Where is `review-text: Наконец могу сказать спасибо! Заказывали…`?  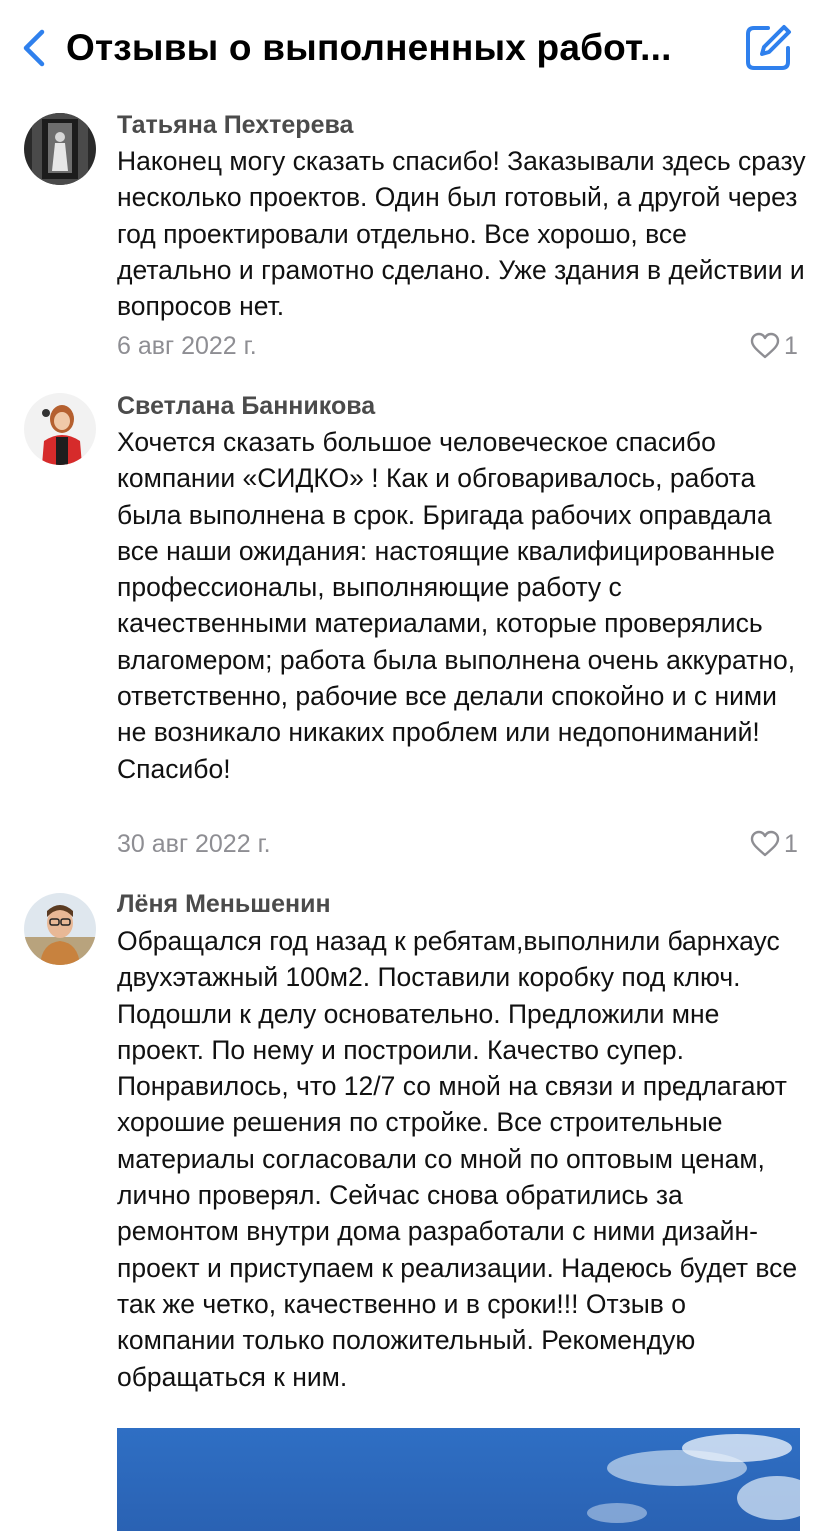
review-text: Наконец могу сказать спасибо! Заказывали… is located at coordinates (461, 234).